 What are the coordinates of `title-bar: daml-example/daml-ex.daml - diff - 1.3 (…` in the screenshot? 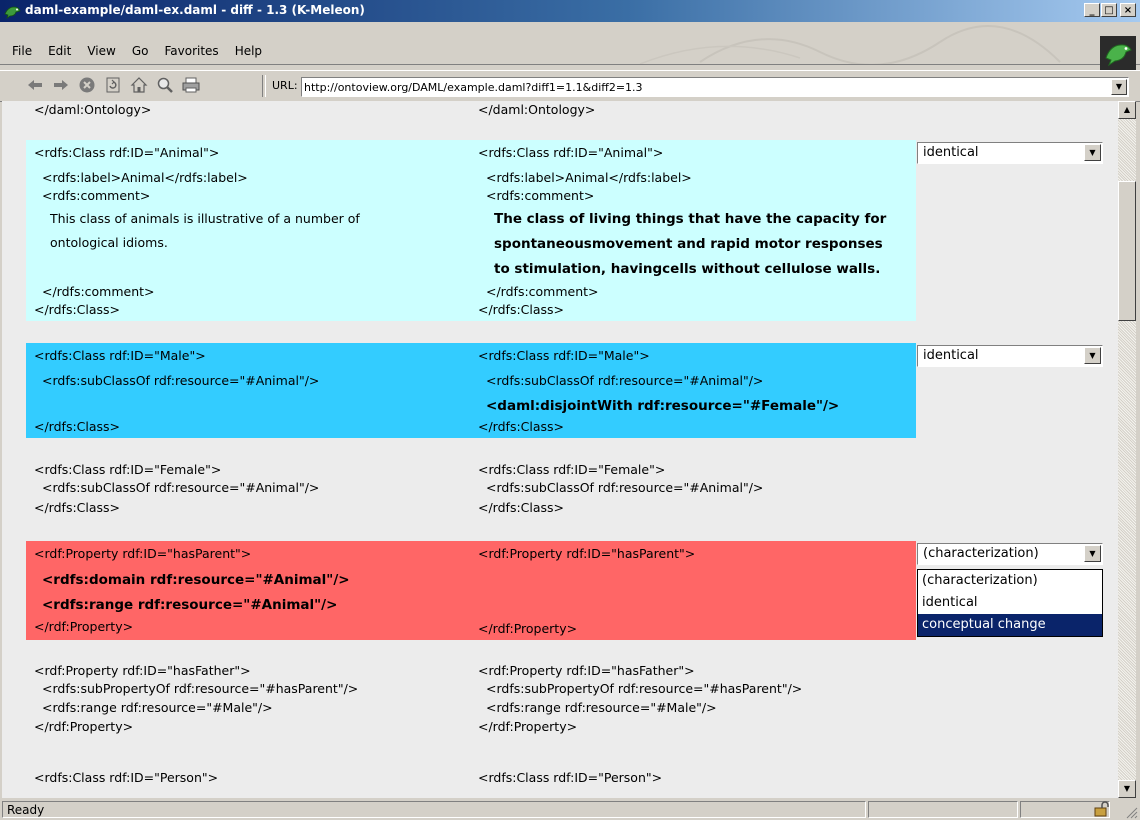 It's located at (570, 11).